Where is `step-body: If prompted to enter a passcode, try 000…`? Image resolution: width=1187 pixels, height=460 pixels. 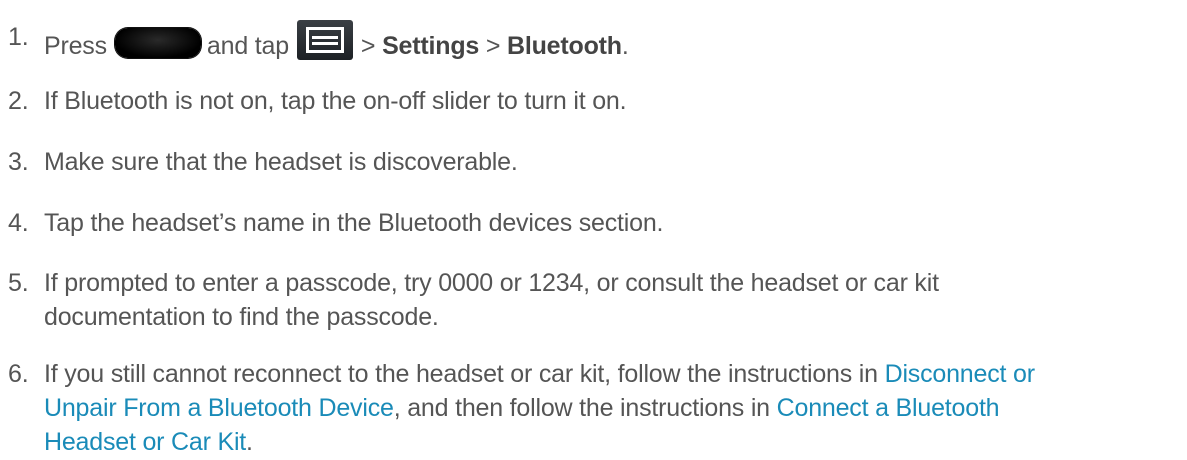 step-body: If prompted to enter a passcode, try 000… is located at coordinates (606, 300).